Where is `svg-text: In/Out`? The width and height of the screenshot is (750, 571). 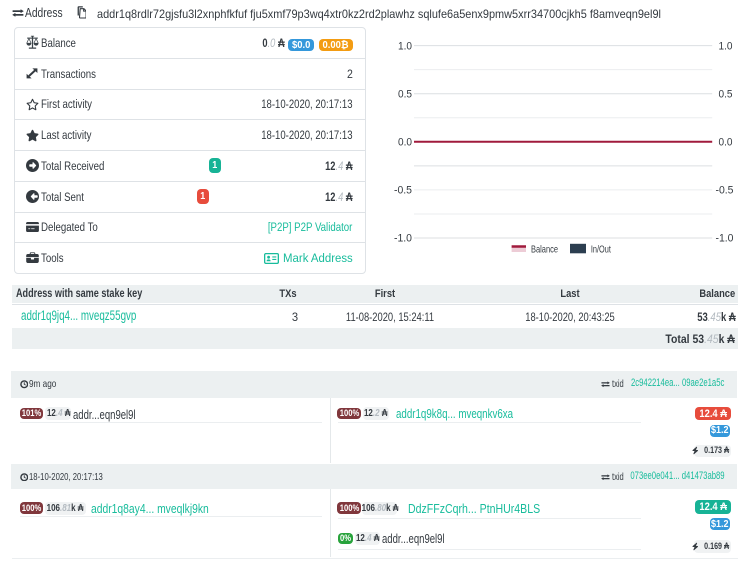 svg-text: In/Out is located at coordinates (601, 249).